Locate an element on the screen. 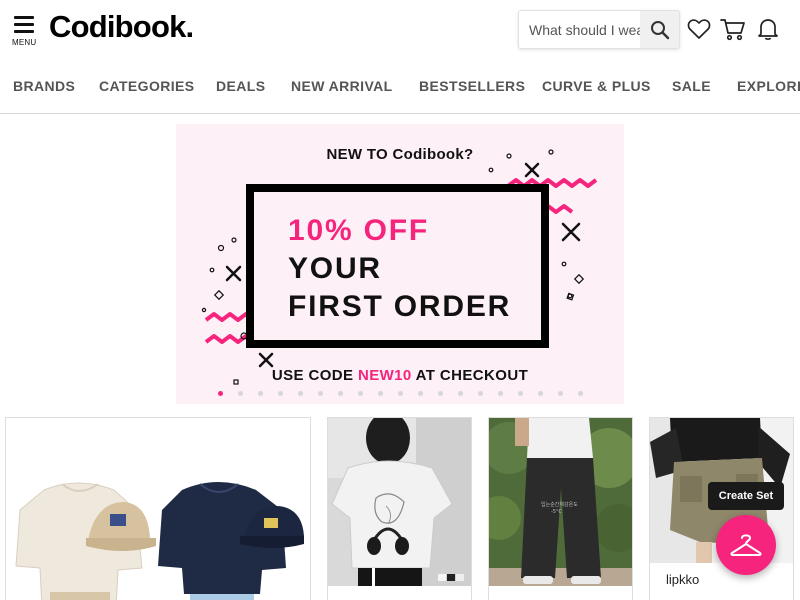 The height and width of the screenshot is (600, 800). product-image-set is located at coordinates (158, 509).